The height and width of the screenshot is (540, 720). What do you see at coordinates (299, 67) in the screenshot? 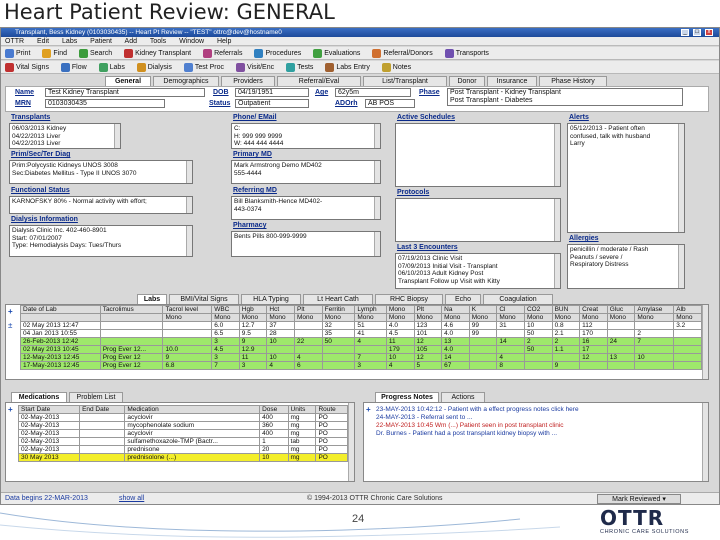
I see `tests-button: Tests` at bounding box center [299, 67].